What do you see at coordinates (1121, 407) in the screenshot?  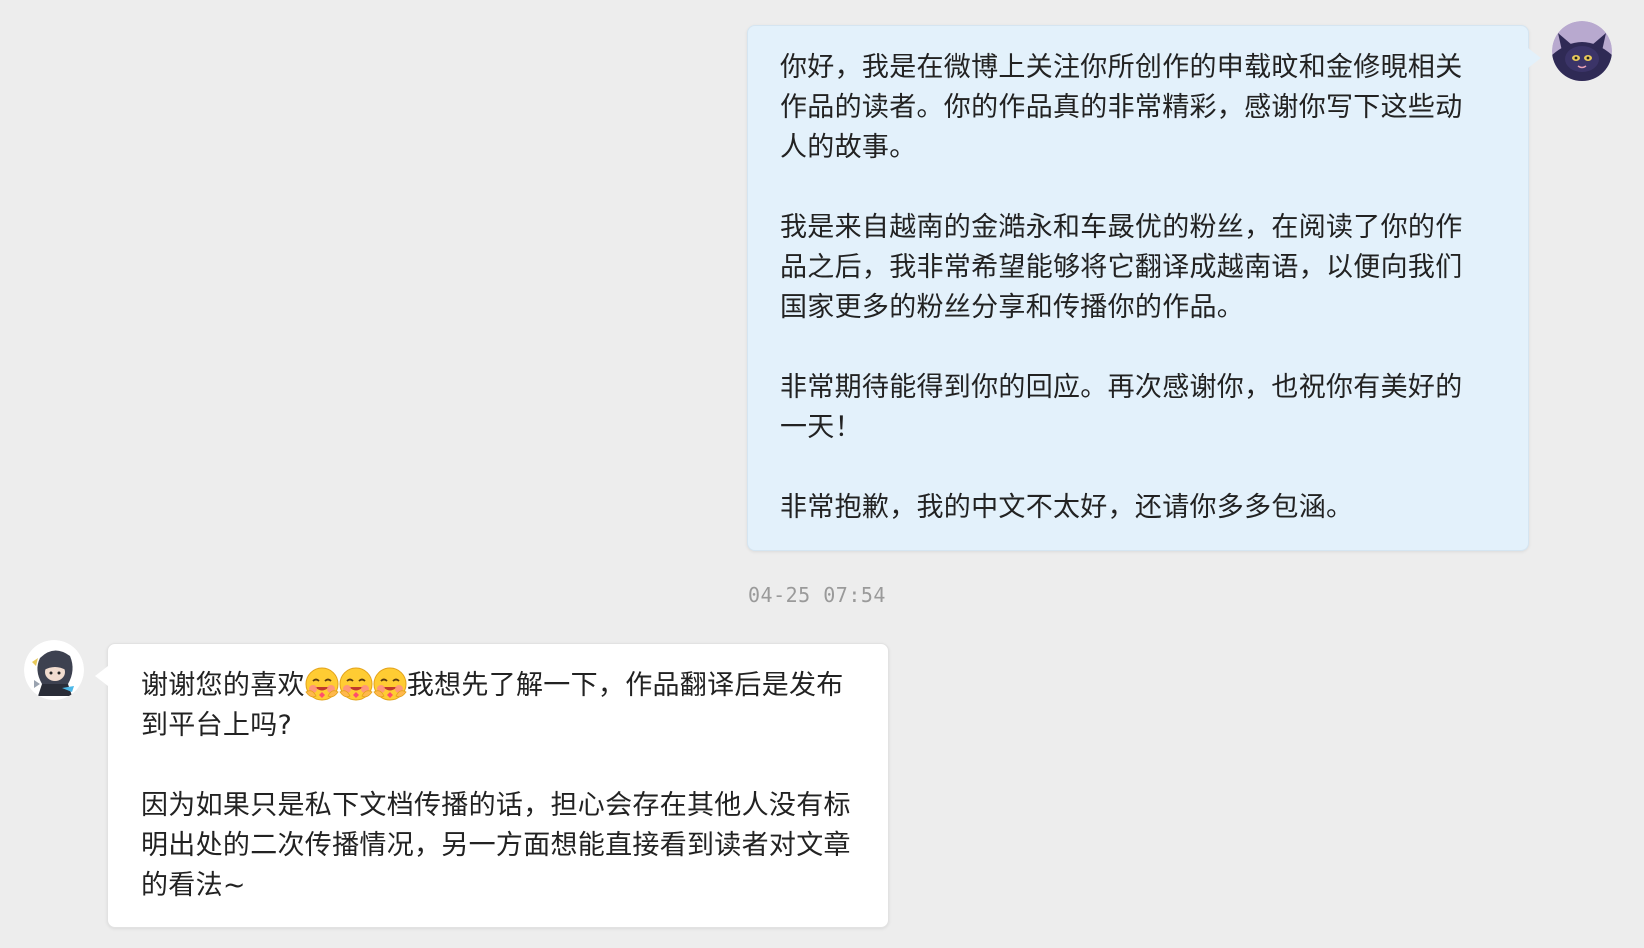 I see `message-paragraph: 非常期待能得到你的回应。再次感谢你，也祝你有美好的一天！` at bounding box center [1121, 407].